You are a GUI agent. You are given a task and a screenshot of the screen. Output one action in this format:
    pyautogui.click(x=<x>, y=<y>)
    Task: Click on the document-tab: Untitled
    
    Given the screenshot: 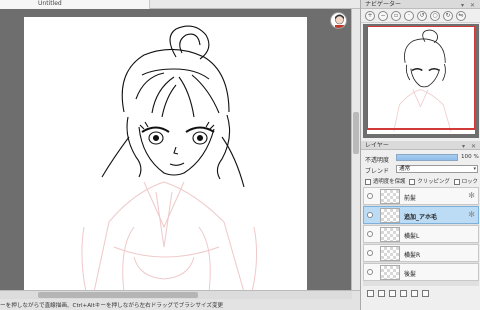 What is the action you would take?
    pyautogui.click(x=75, y=4)
    